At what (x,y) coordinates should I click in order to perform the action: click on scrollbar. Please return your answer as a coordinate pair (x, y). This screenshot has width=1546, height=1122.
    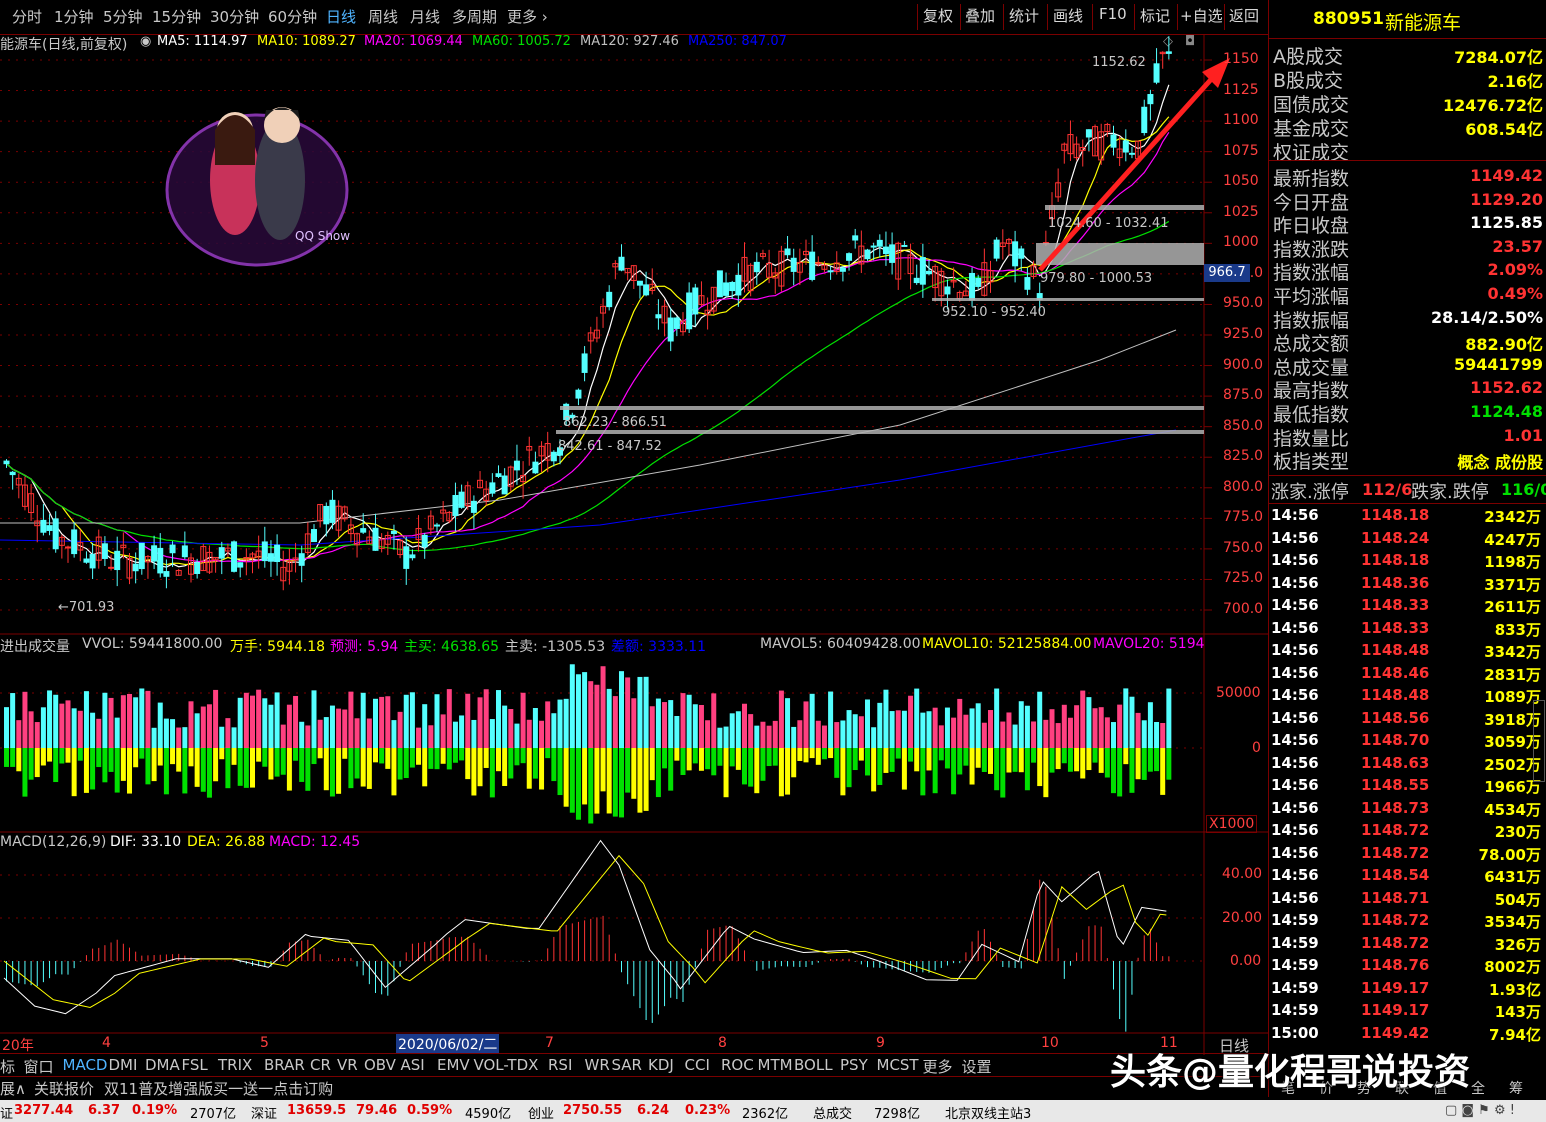
    Looking at the image, I should click on (1539, 741).